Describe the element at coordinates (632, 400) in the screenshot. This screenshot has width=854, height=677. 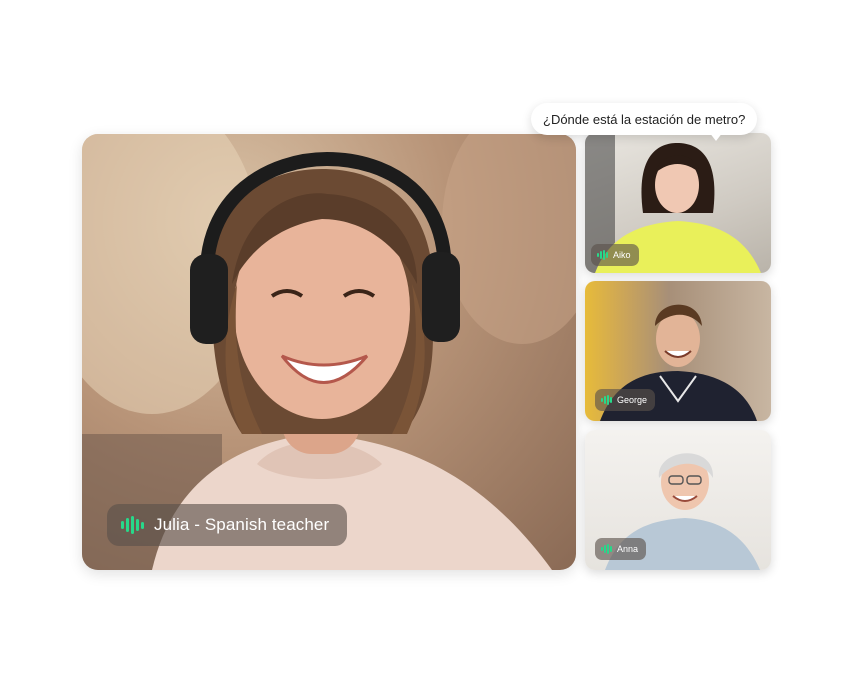
I see `participant-name: George` at that location.